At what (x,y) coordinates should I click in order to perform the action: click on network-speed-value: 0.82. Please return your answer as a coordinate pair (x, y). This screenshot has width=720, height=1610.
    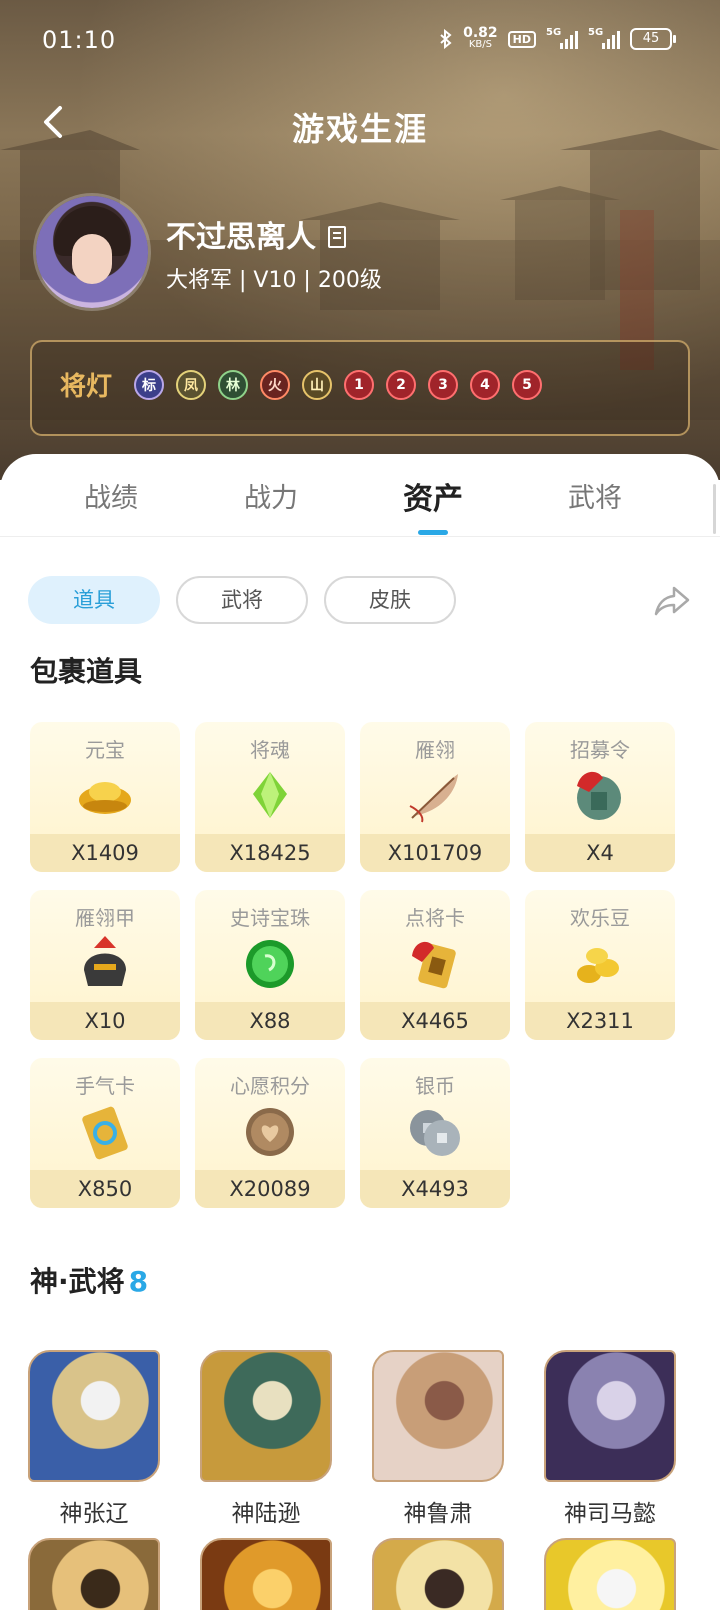
    Looking at the image, I should click on (480, 33).